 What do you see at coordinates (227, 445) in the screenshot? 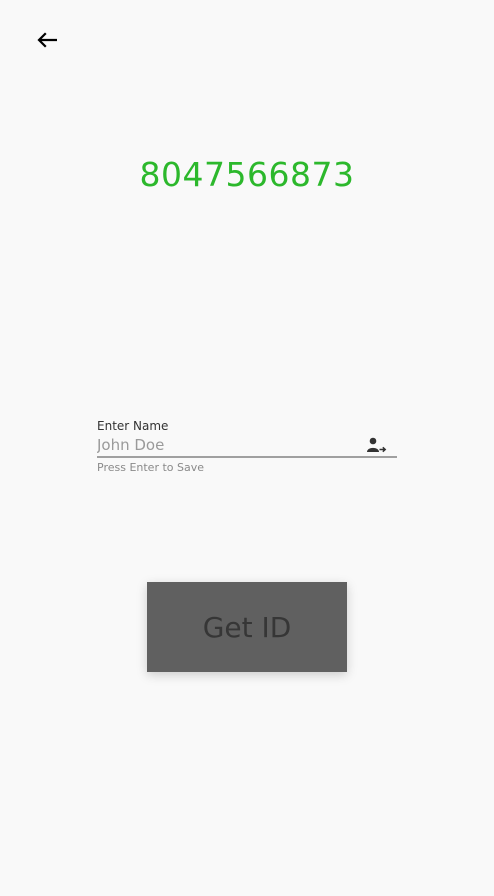
I see `name-input` at bounding box center [227, 445].